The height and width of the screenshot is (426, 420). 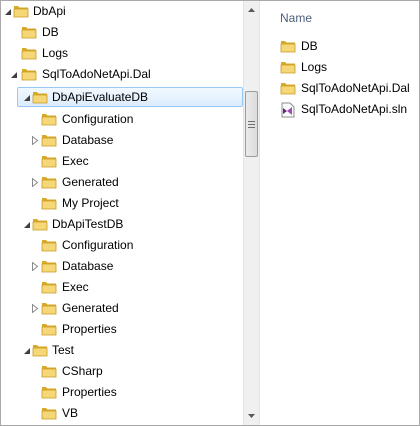 What do you see at coordinates (96, 74) in the screenshot?
I see `tree-item-label: SqlToAdoNetApi.Dal` at bounding box center [96, 74].